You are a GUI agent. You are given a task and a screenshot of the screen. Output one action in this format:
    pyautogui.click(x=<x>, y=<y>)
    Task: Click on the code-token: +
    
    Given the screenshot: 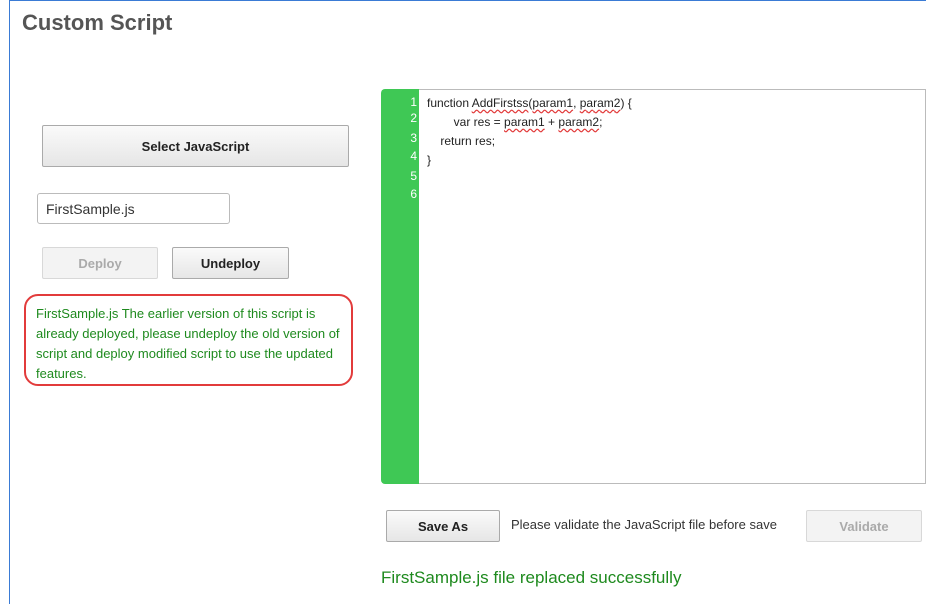 What is the action you would take?
    pyautogui.click(x=551, y=122)
    